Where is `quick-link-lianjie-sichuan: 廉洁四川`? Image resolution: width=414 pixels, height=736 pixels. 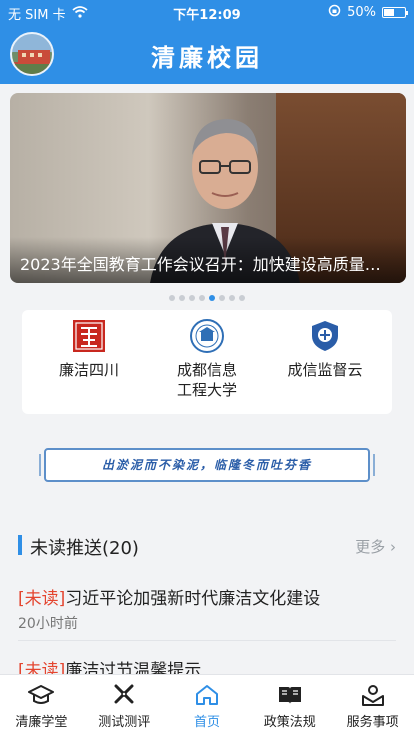
quick-link-lianjie-sichuan: 廉洁四川 is located at coordinates (89, 349).